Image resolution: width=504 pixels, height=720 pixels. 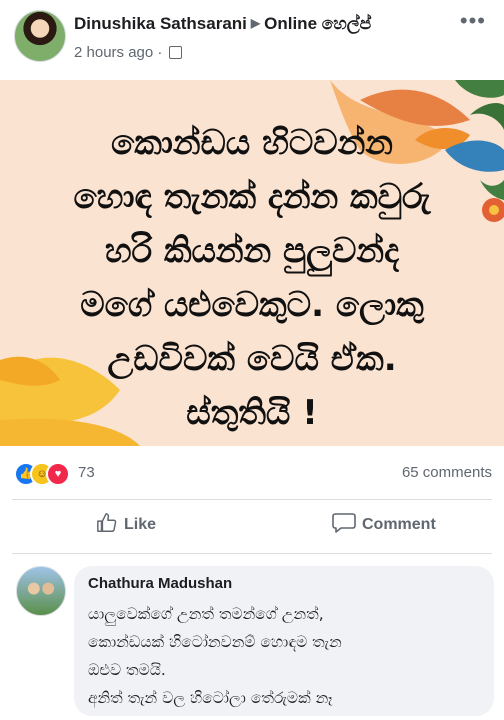 I want to click on like-button: Like, so click(x=126, y=524).